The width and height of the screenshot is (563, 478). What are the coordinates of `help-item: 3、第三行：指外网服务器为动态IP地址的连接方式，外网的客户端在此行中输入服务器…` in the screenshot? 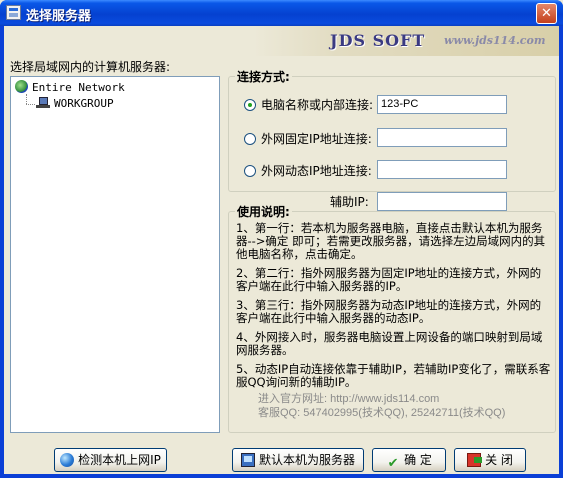 It's located at (389, 311).